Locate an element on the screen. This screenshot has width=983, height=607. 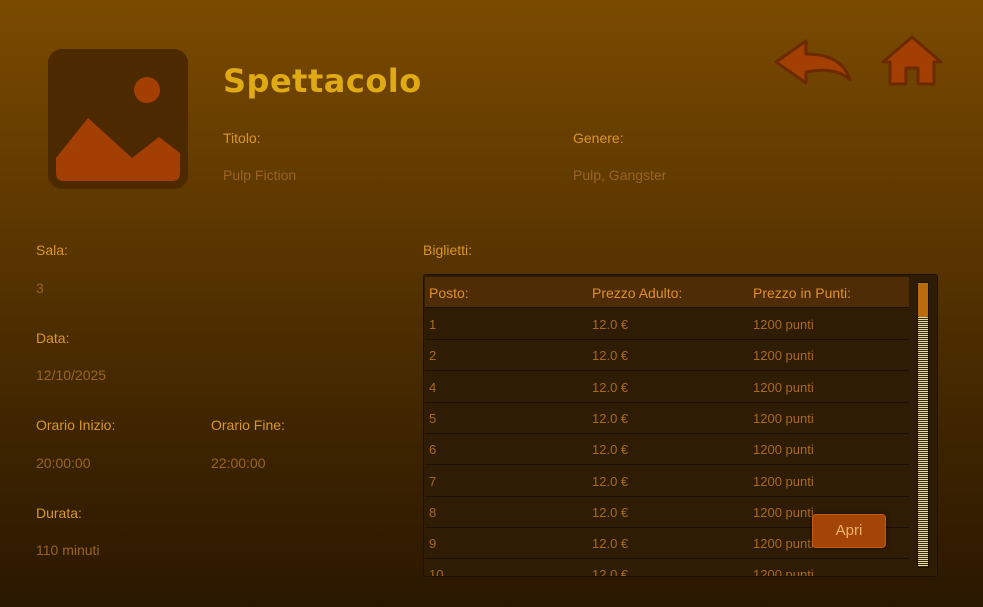
titolo-value: Pulp Fiction is located at coordinates (260, 175).